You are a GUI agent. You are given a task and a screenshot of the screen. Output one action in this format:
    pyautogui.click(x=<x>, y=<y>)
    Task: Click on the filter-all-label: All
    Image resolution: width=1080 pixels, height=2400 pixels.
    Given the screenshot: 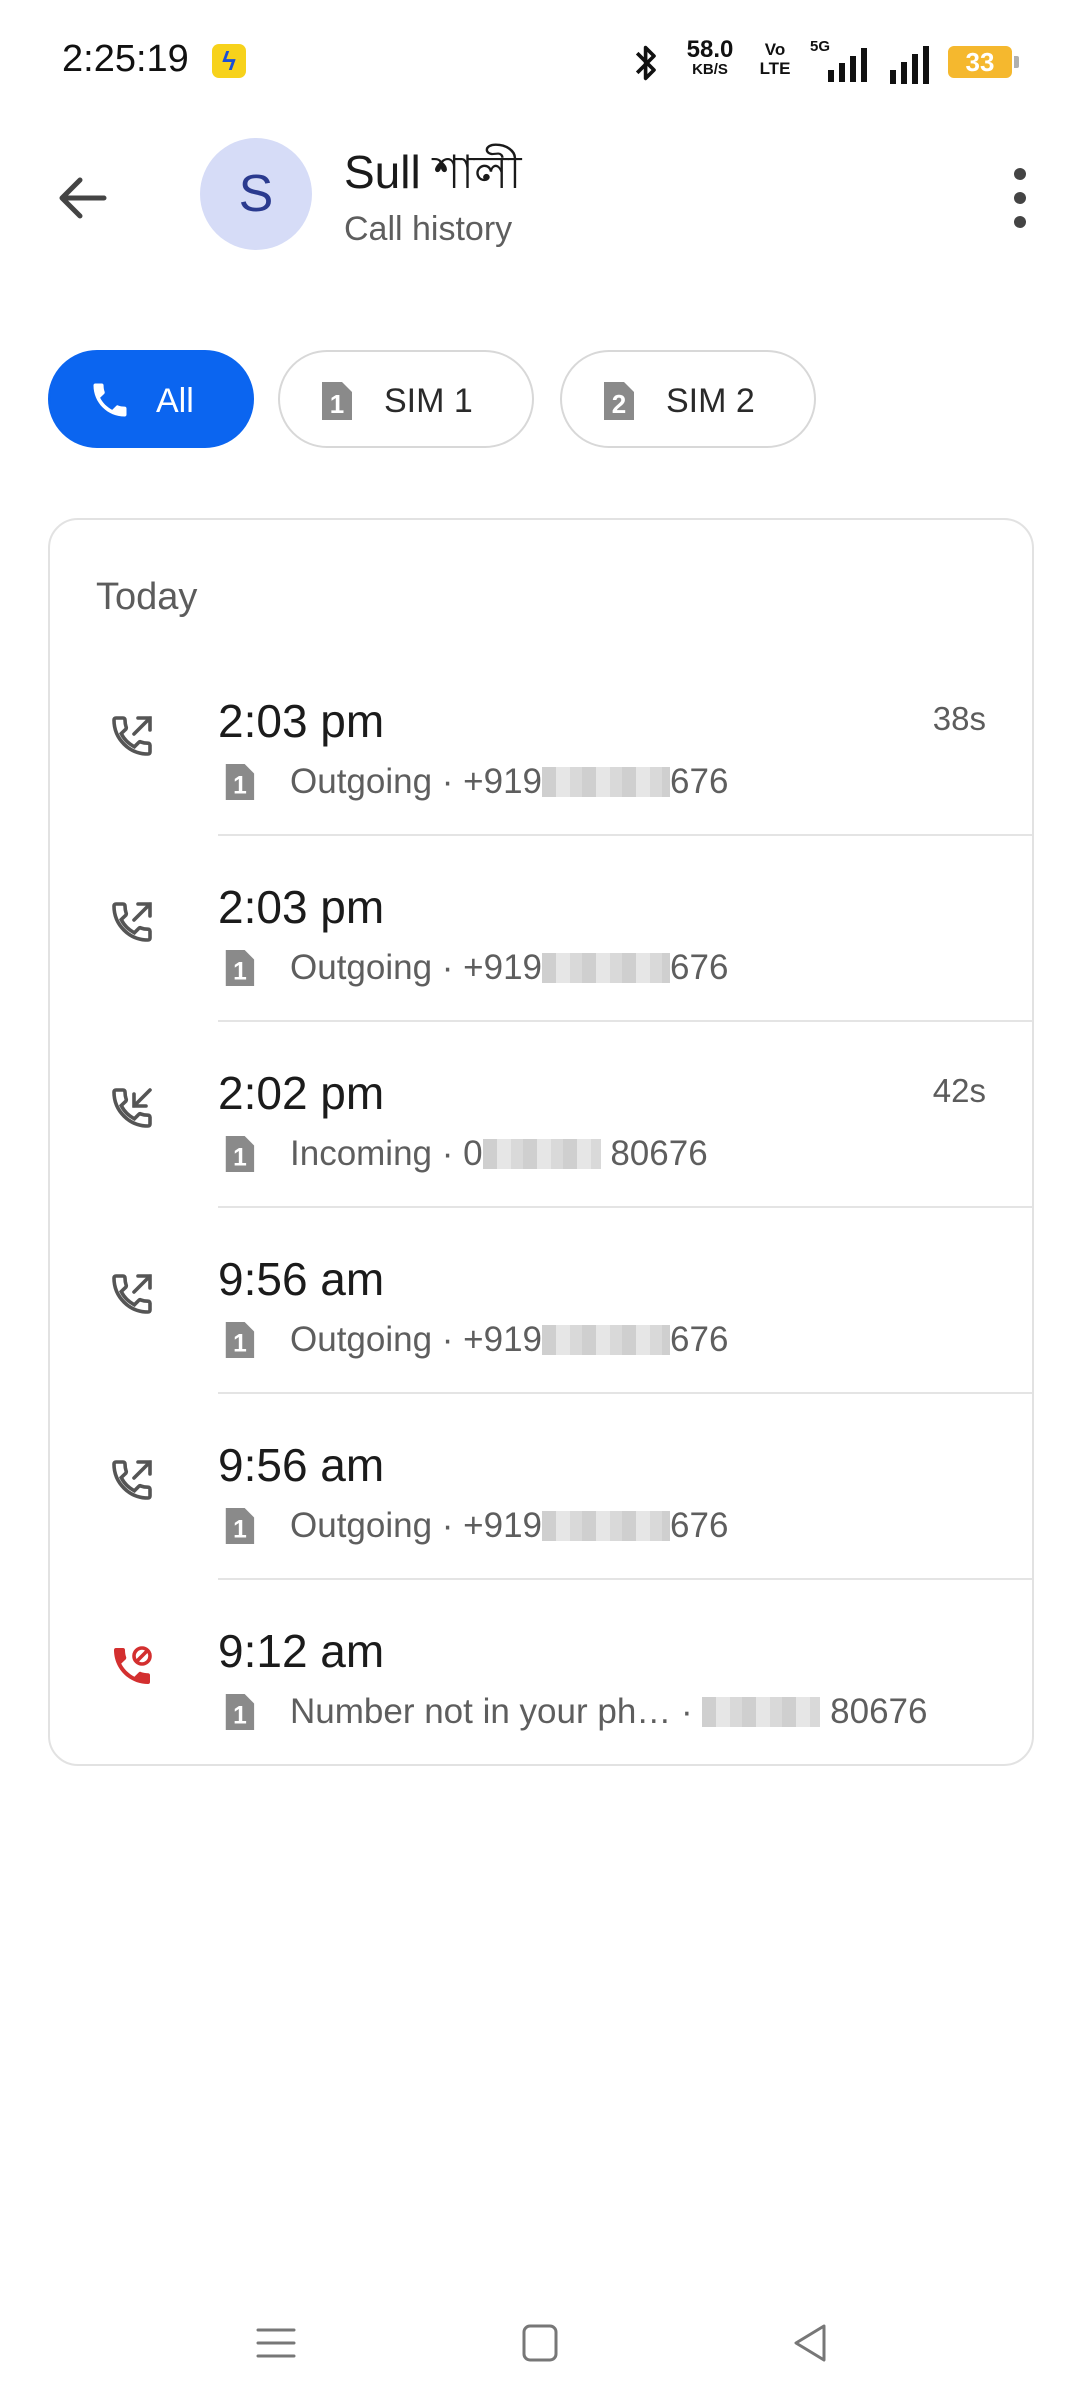 What is the action you would take?
    pyautogui.click(x=175, y=401)
    